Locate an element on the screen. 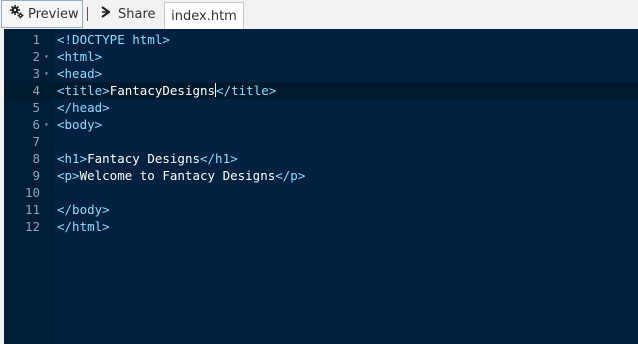 This screenshot has width=638, height=344. code-line: 4 <title>FantacyDesigns</title> is located at coordinates (321, 90).